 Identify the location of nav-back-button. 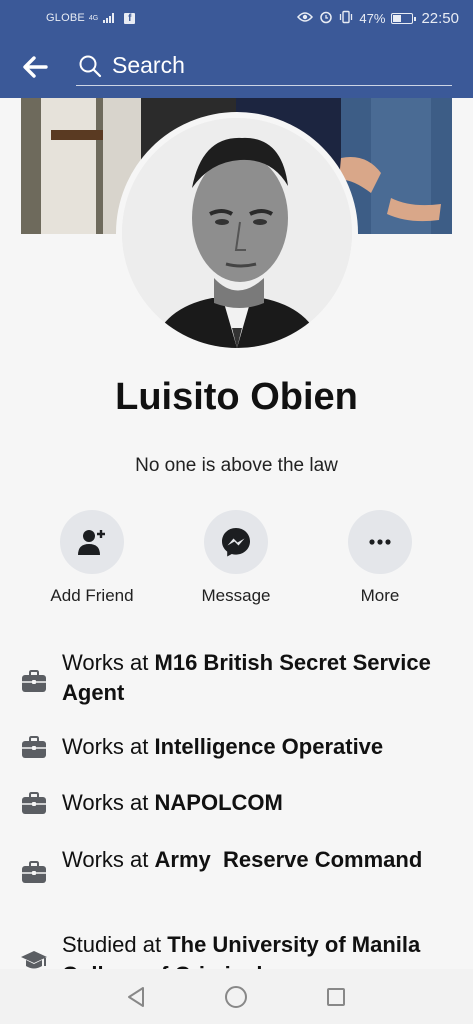
(136, 997).